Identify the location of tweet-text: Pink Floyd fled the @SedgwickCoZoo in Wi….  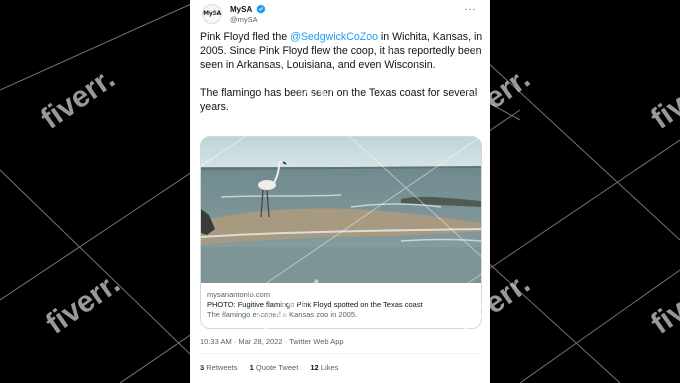
(342, 79).